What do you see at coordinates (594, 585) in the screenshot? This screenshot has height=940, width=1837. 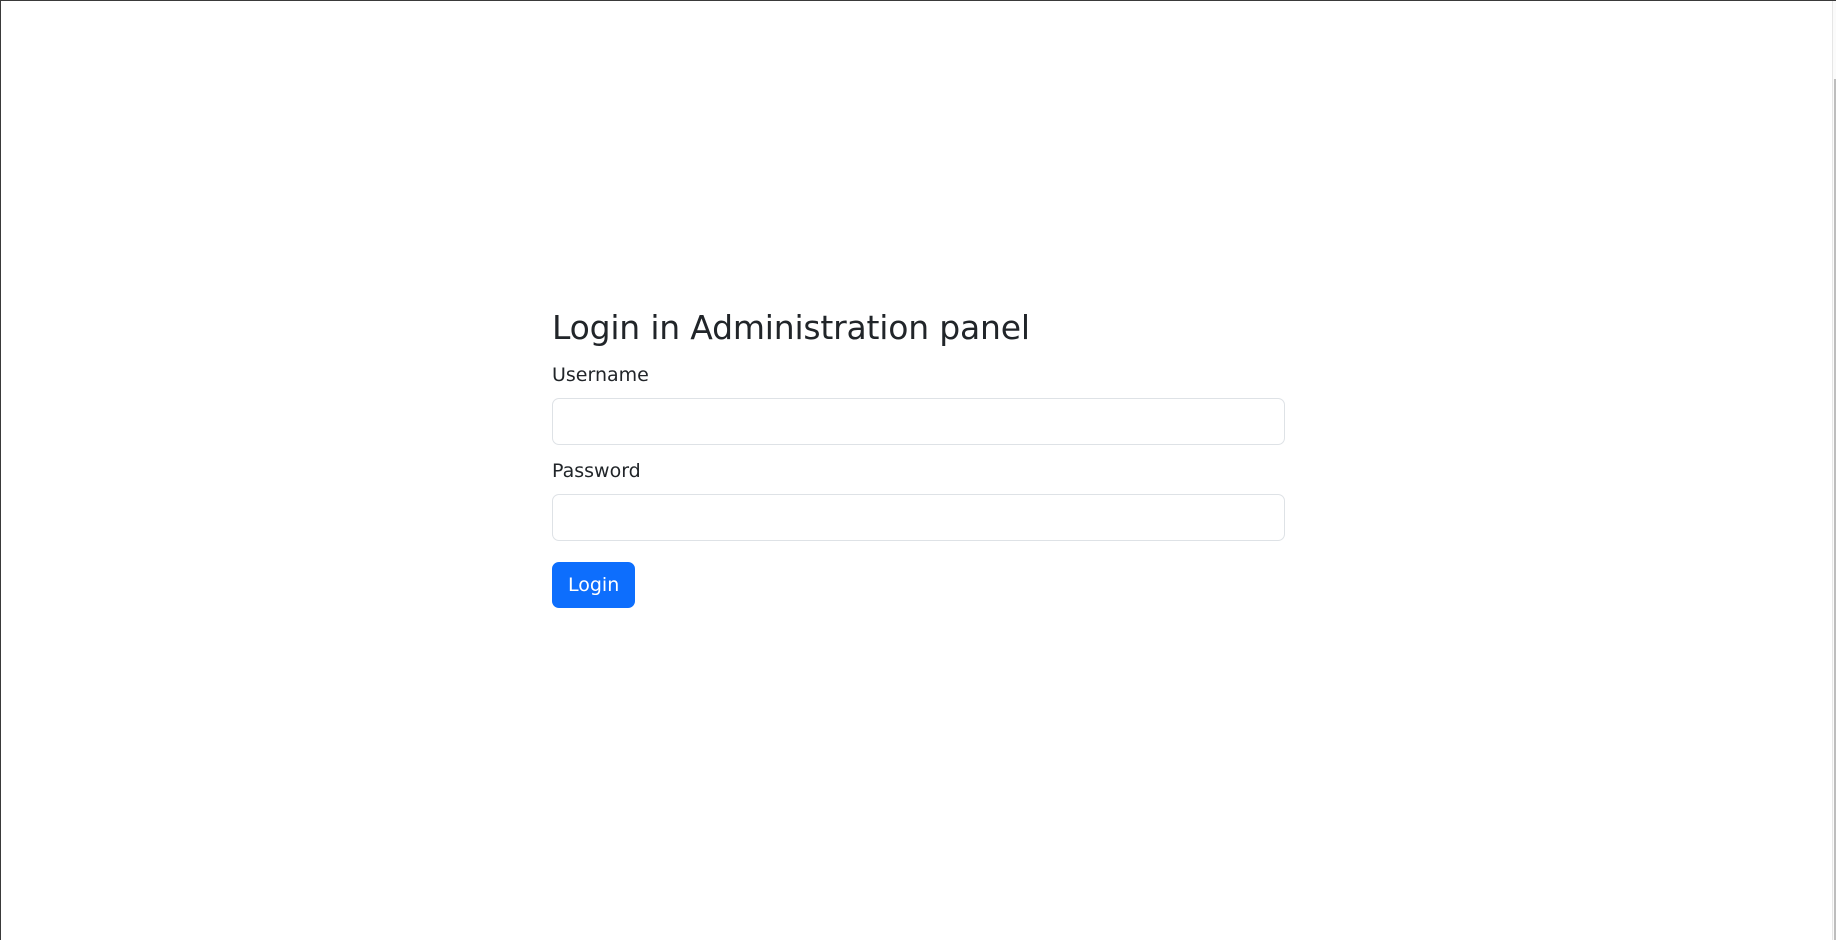 I see `login-button: Login` at bounding box center [594, 585].